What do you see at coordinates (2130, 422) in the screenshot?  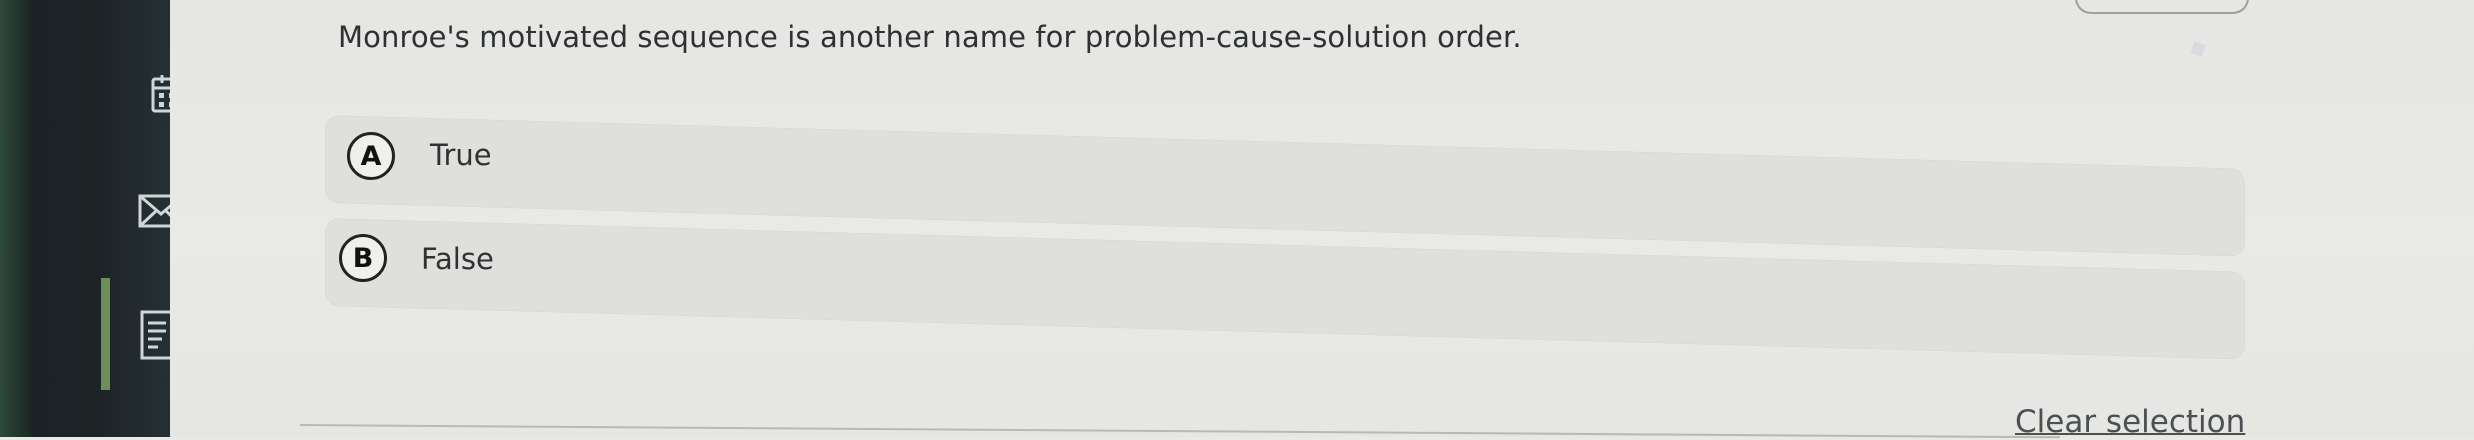 I see `clear-selection-link: Clear selection` at bounding box center [2130, 422].